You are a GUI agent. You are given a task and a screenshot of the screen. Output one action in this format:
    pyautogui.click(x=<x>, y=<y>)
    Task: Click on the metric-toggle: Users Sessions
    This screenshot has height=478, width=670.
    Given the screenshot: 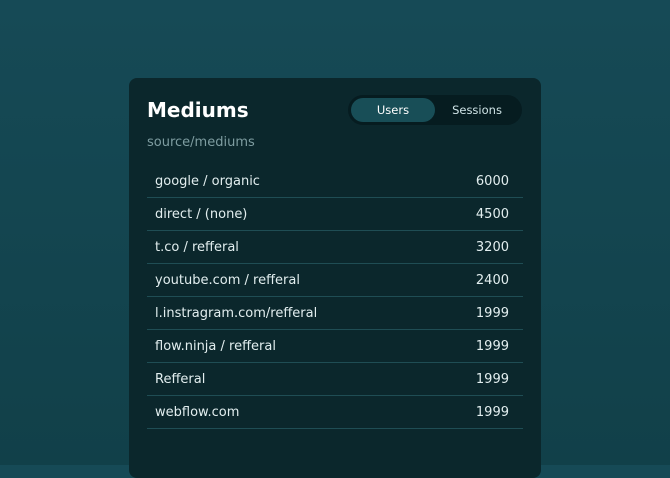 What is the action you would take?
    pyautogui.click(x=435, y=110)
    